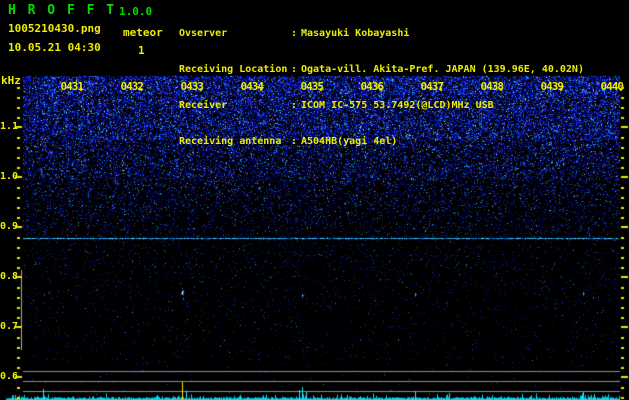  What do you see at coordinates (192, 86) in the screenshot?
I see `time-tick-label: 0433` at bounding box center [192, 86].